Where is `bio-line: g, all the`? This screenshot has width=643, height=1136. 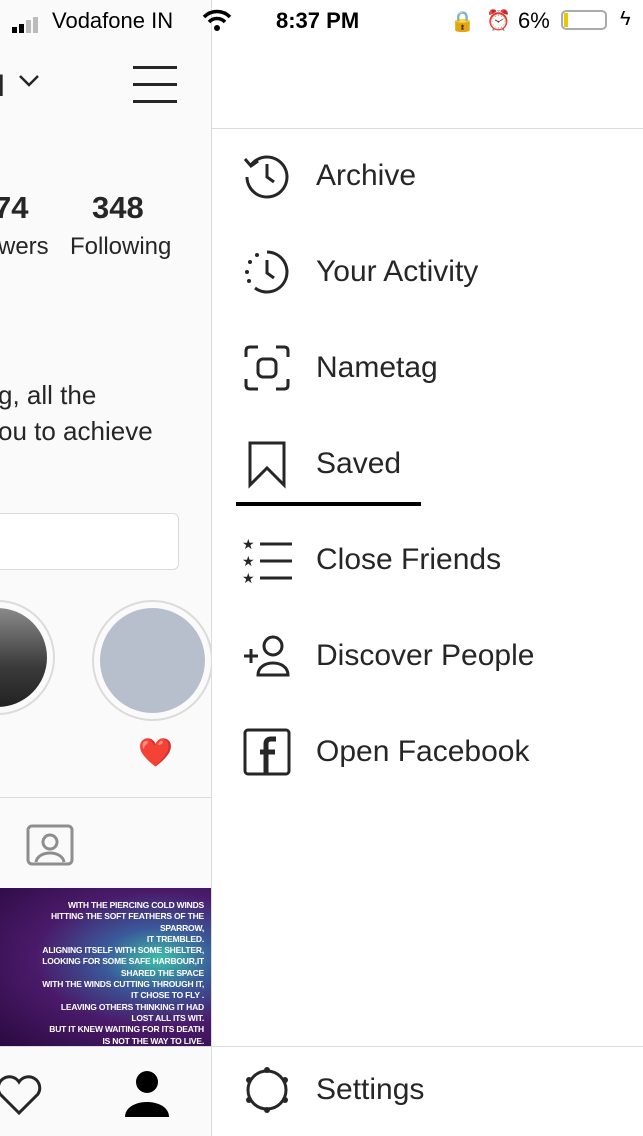
bio-line: g, all the is located at coordinates (48, 395).